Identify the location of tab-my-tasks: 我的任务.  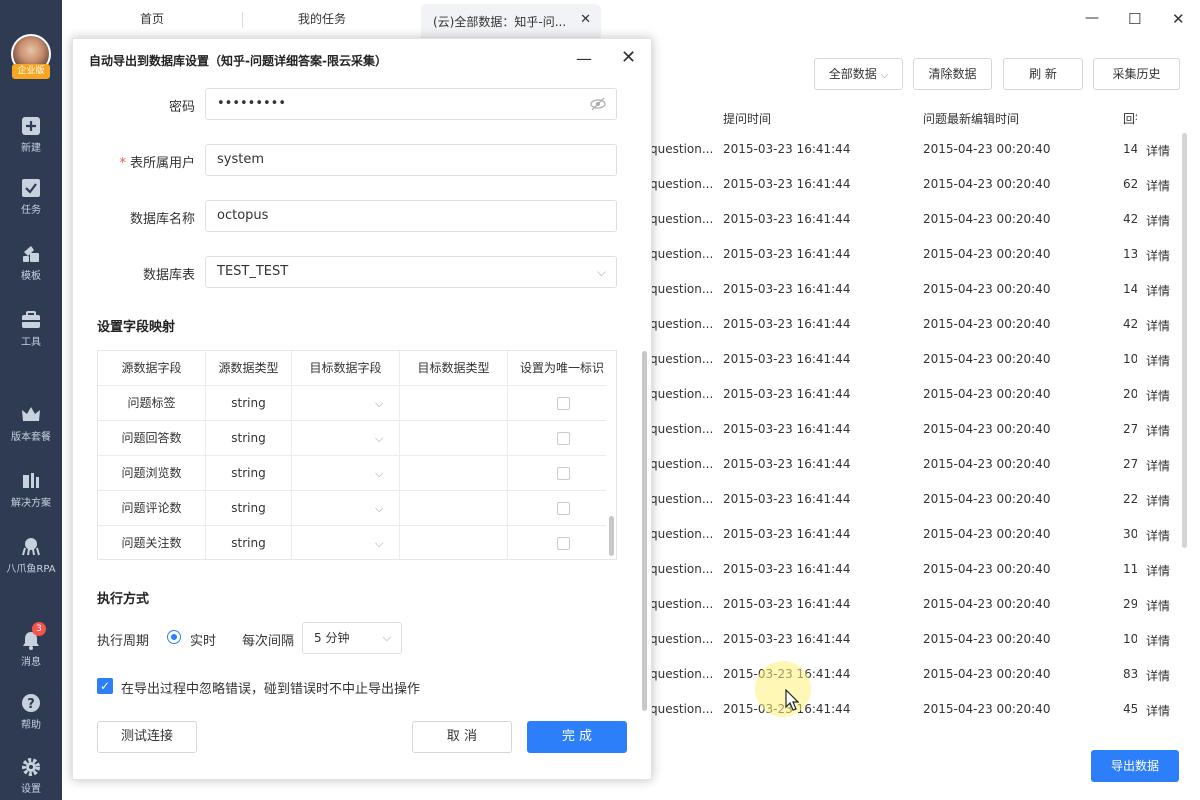
(322, 21).